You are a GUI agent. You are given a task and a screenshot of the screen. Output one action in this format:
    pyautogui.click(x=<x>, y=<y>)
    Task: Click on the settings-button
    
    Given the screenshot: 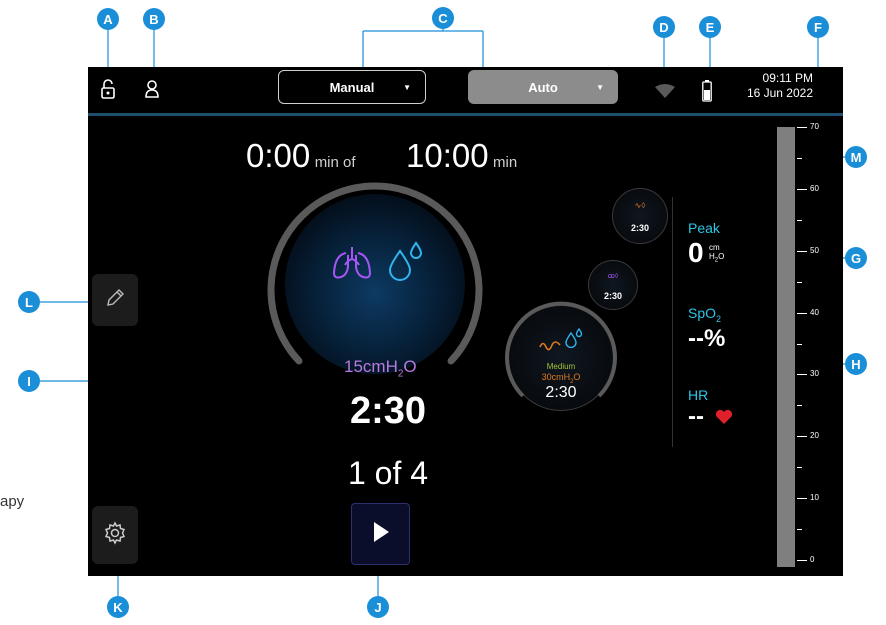 What is the action you would take?
    pyautogui.click(x=115, y=535)
    